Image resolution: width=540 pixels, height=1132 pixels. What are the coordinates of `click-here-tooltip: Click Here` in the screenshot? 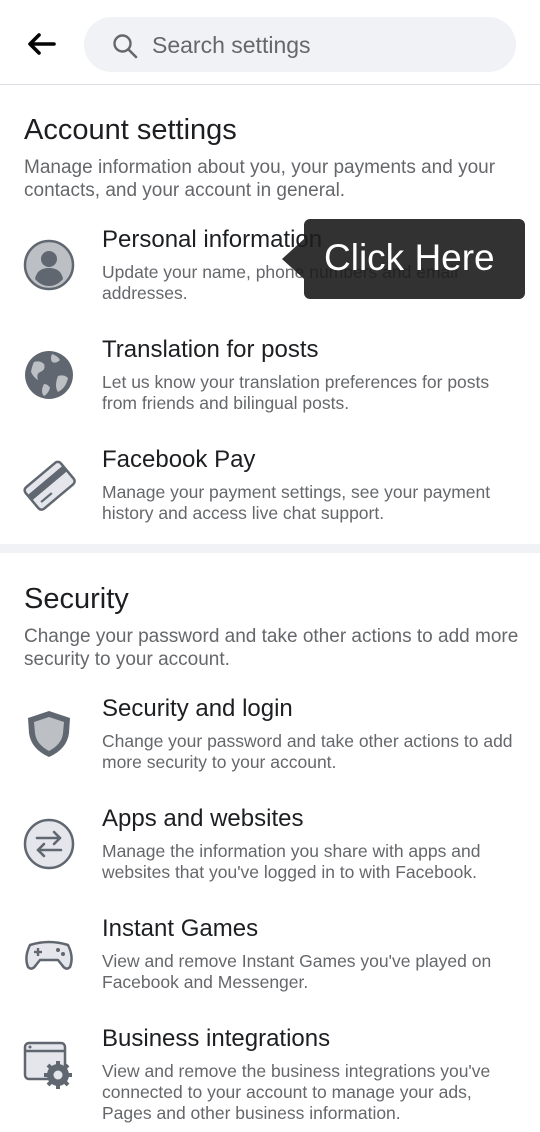 It's located at (403, 259).